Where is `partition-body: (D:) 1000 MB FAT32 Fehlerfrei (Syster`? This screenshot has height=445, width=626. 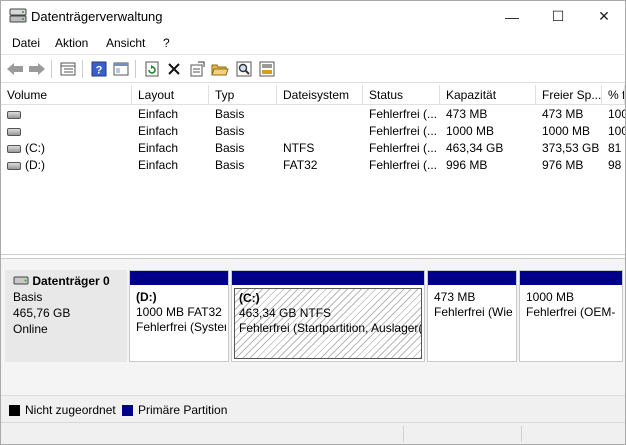 partition-body: (D:) 1000 MB FAT32 Fehlerfrei (Syster is located at coordinates (179, 323).